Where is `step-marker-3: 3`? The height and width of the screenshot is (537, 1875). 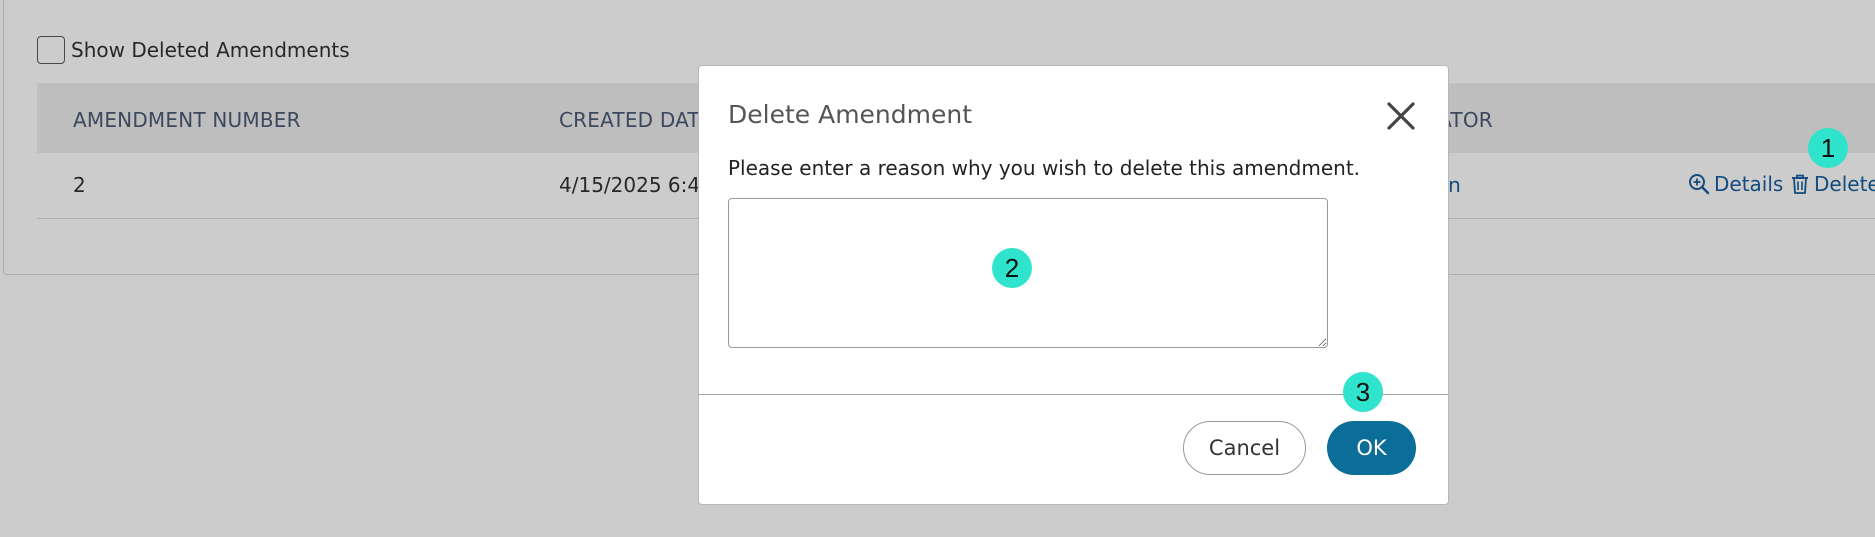
step-marker-3: 3 is located at coordinates (1363, 392).